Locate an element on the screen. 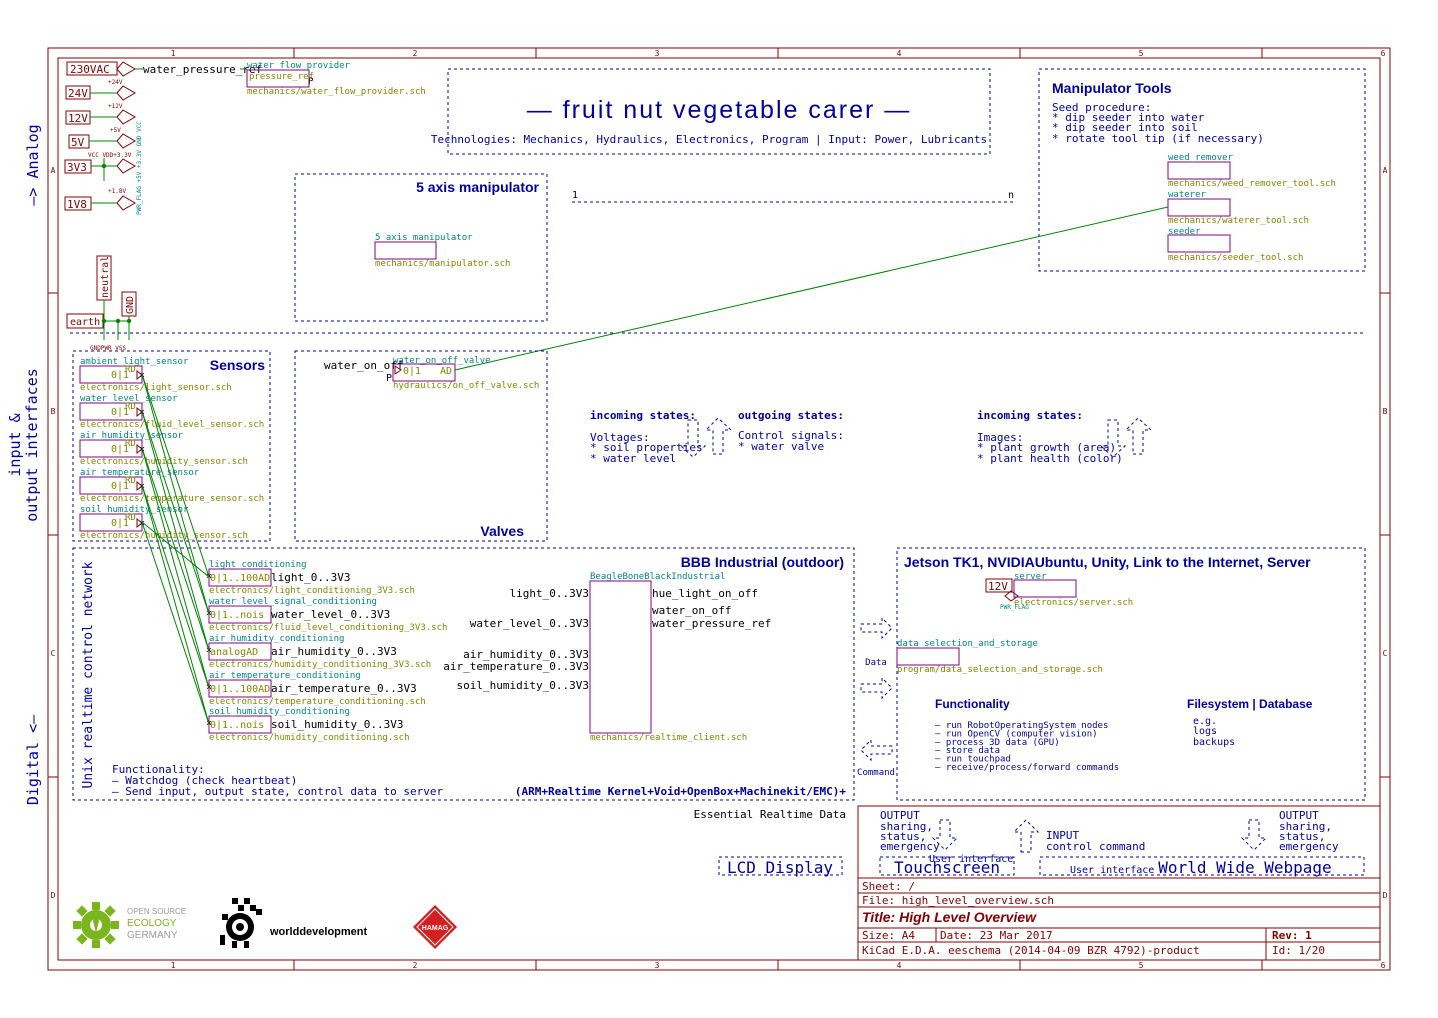  manipulator-sheet-name: 5 axis manipulator is located at coordinates (424, 238).